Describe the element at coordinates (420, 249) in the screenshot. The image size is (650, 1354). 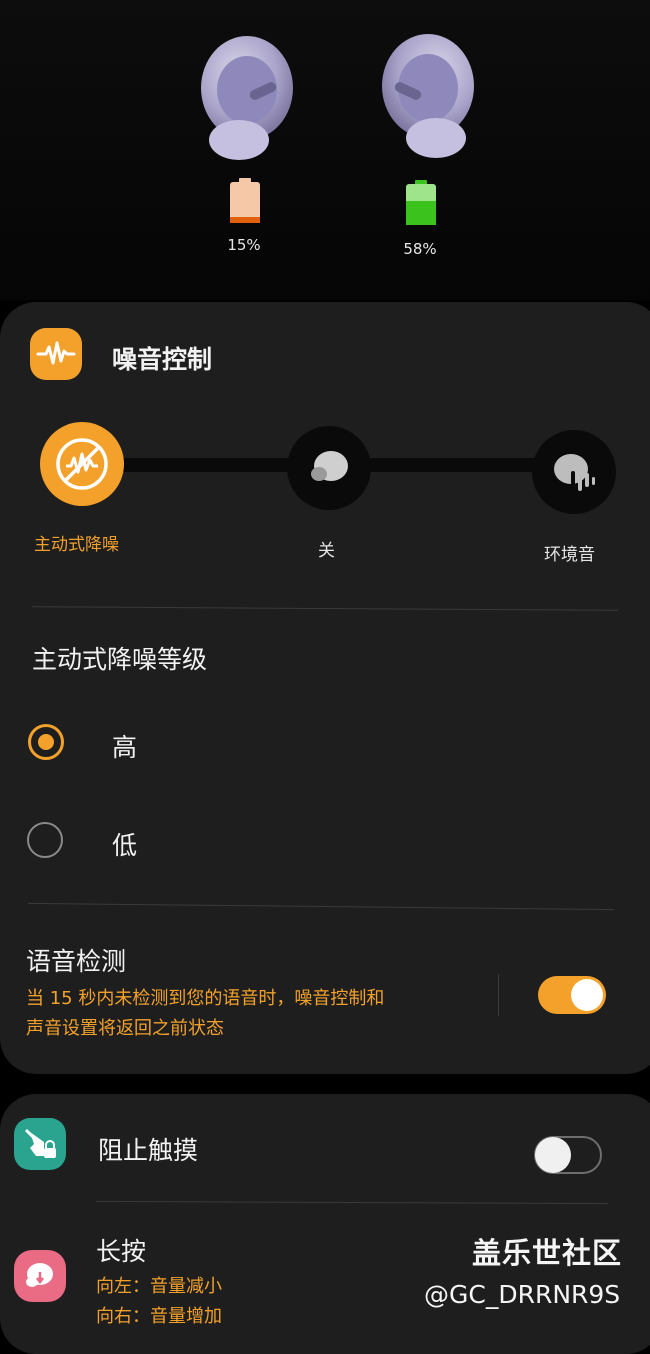
I see `right-battery-percent: 58%` at that location.